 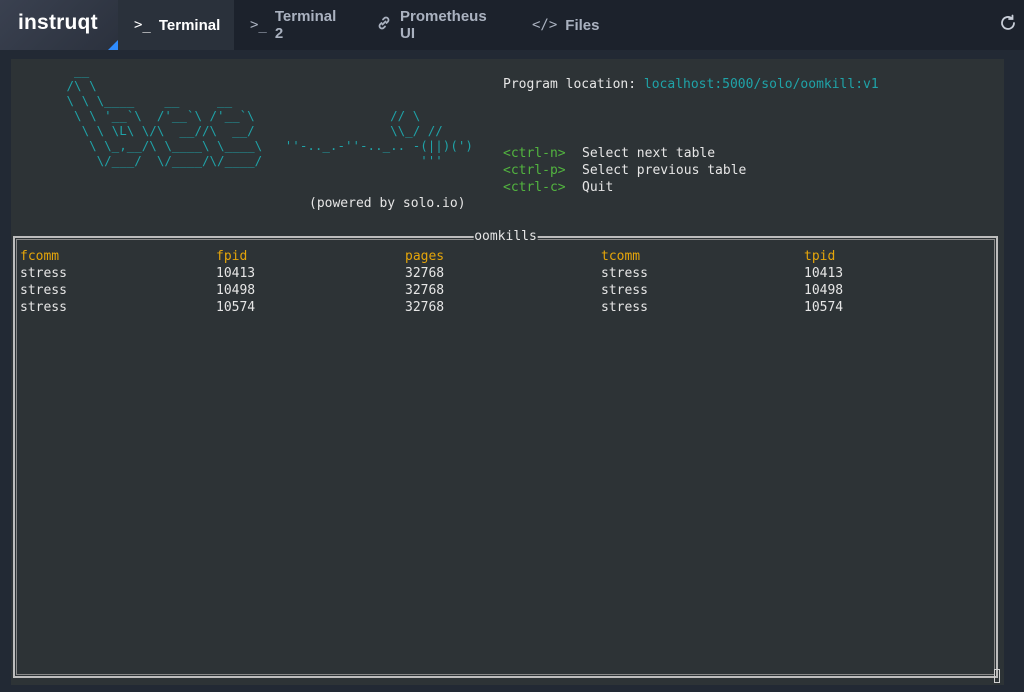 I want to click on shortcut-row: <ctrl-n> Select next table, so click(x=624, y=153).